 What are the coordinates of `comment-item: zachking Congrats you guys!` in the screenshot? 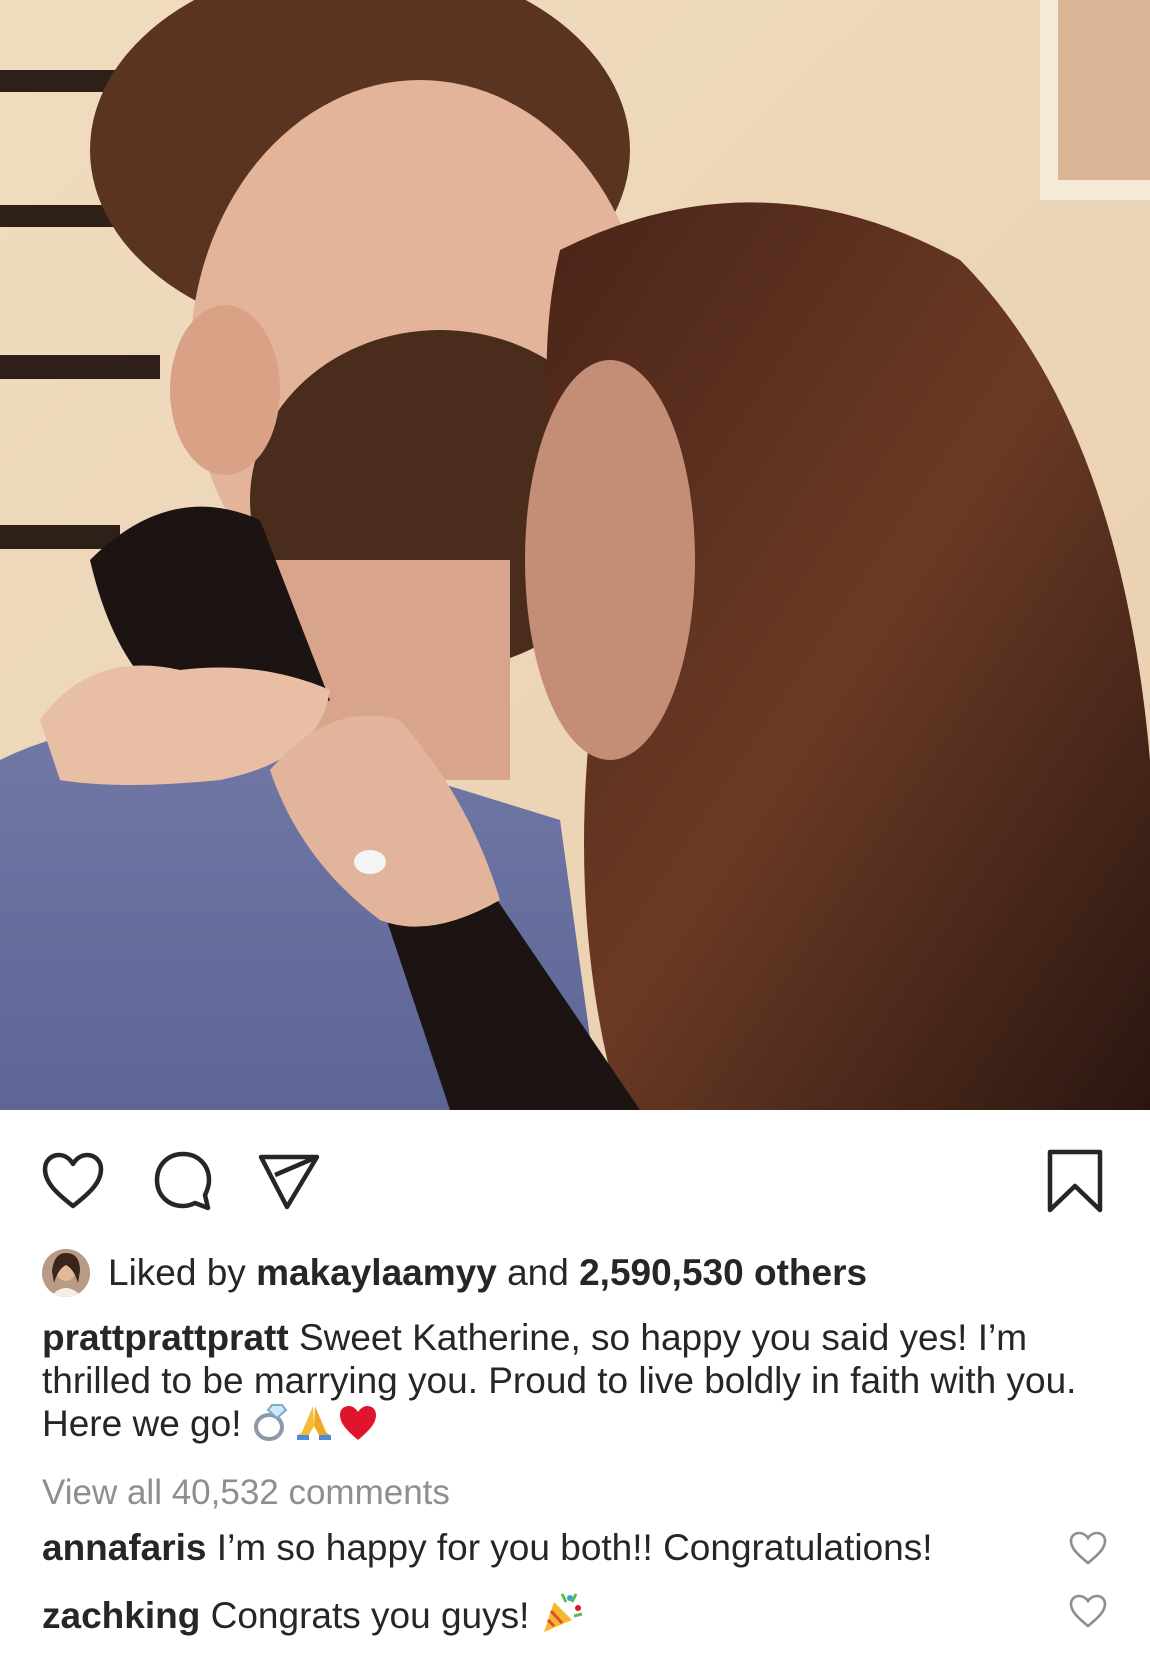 It's located at (315, 1616).